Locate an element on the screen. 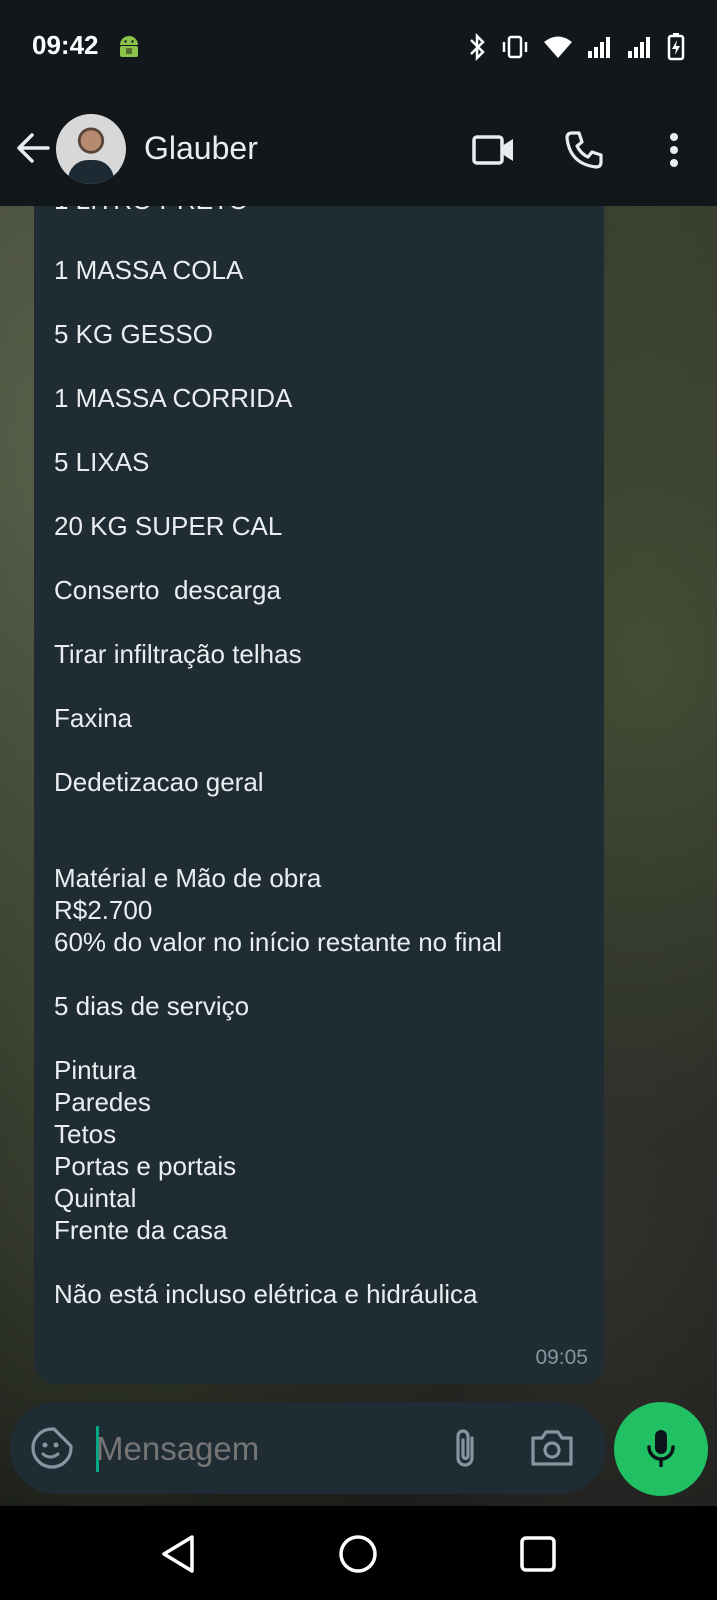  video-call-icon is located at coordinates (494, 150).